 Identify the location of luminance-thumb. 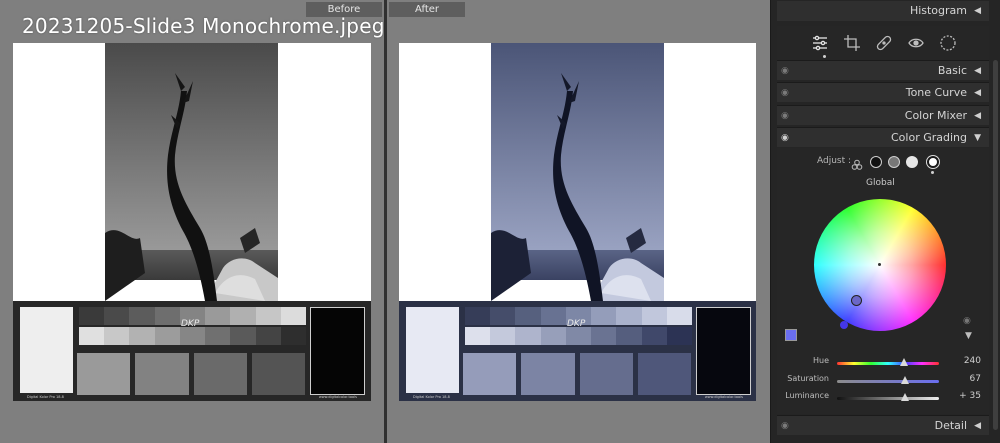
(905, 397).